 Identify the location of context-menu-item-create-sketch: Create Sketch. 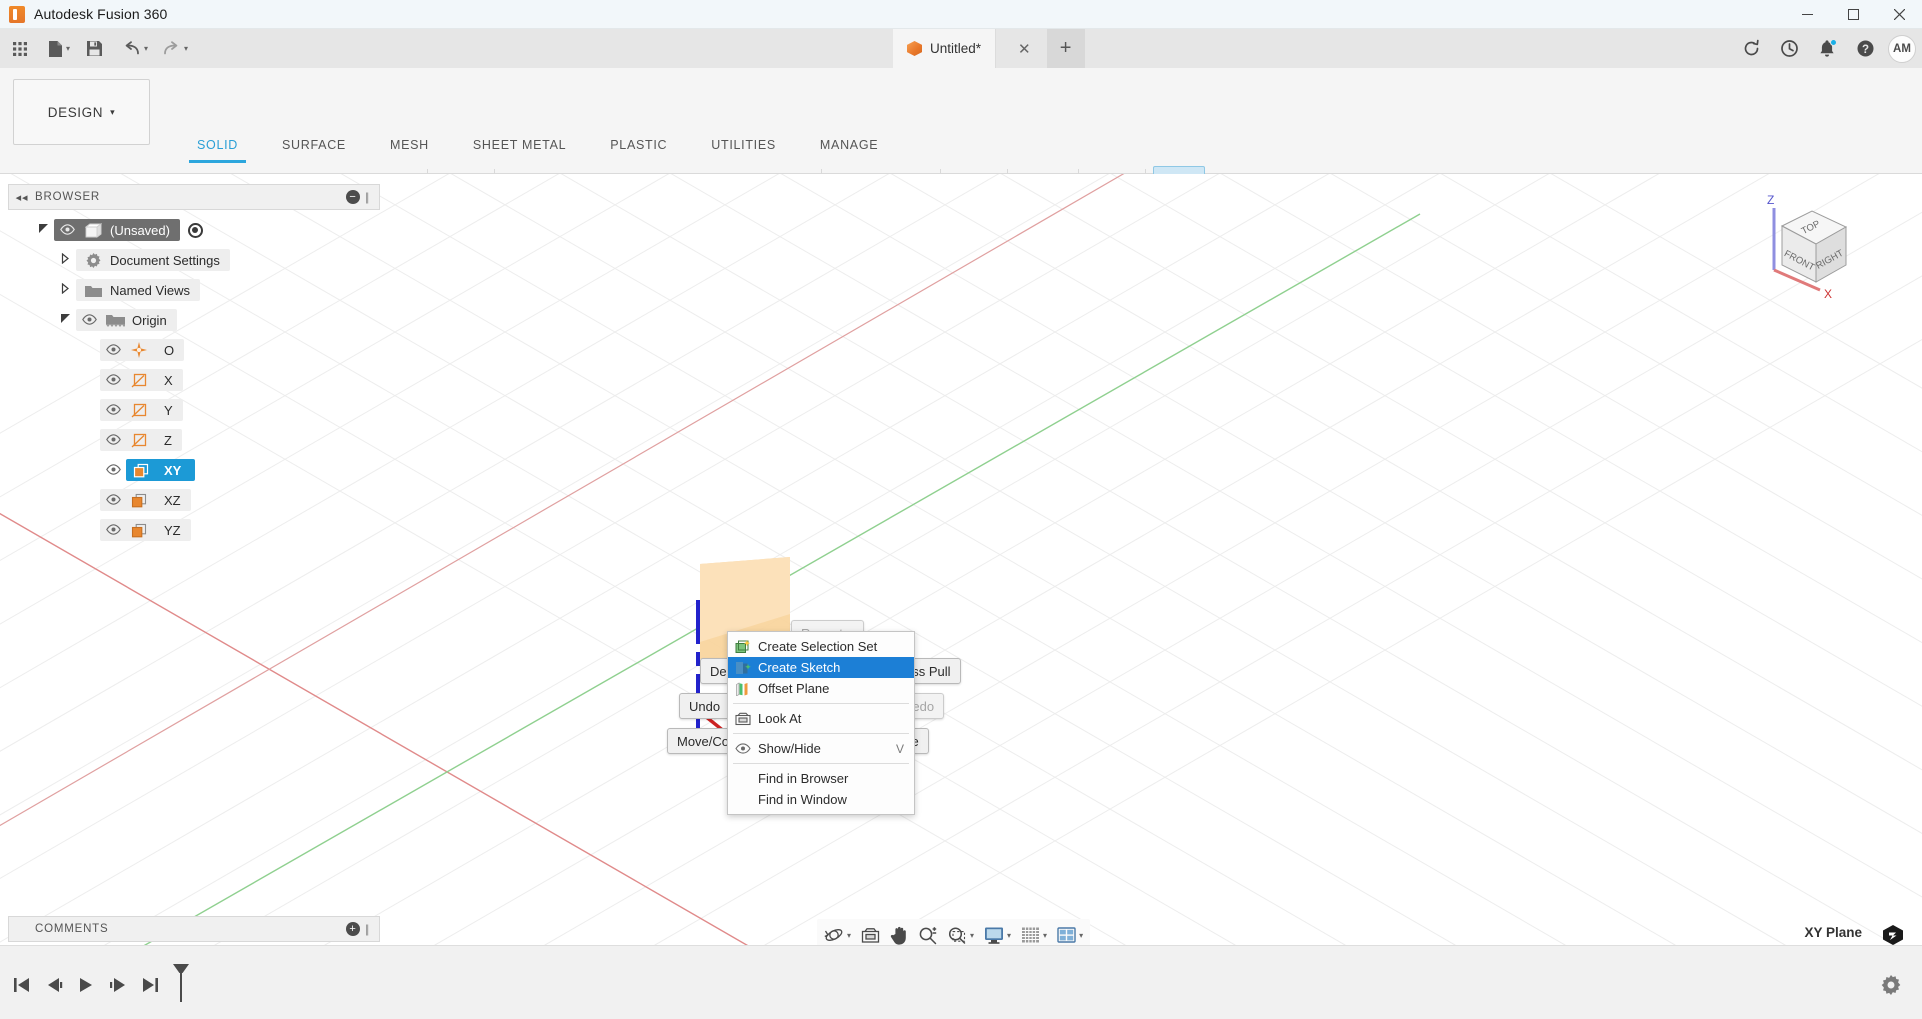
(821, 667).